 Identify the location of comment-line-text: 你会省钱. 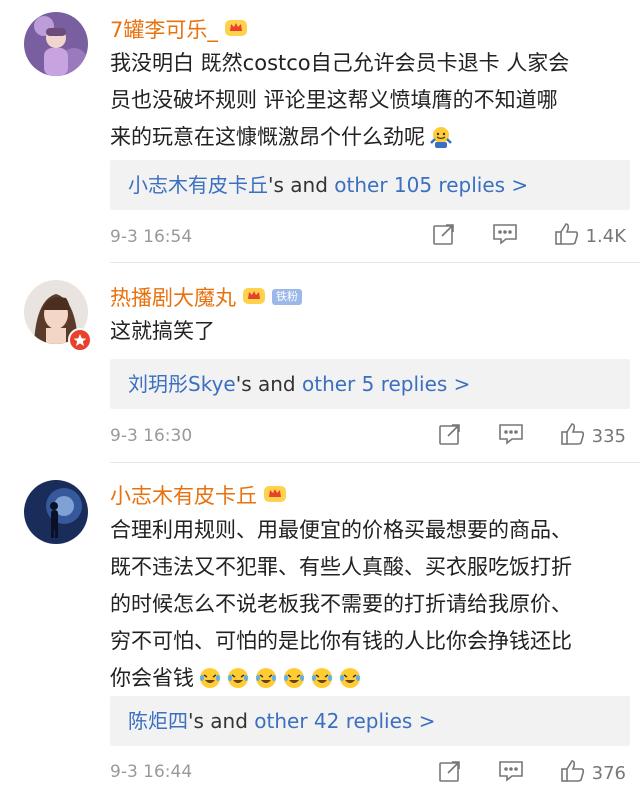
(152, 678).